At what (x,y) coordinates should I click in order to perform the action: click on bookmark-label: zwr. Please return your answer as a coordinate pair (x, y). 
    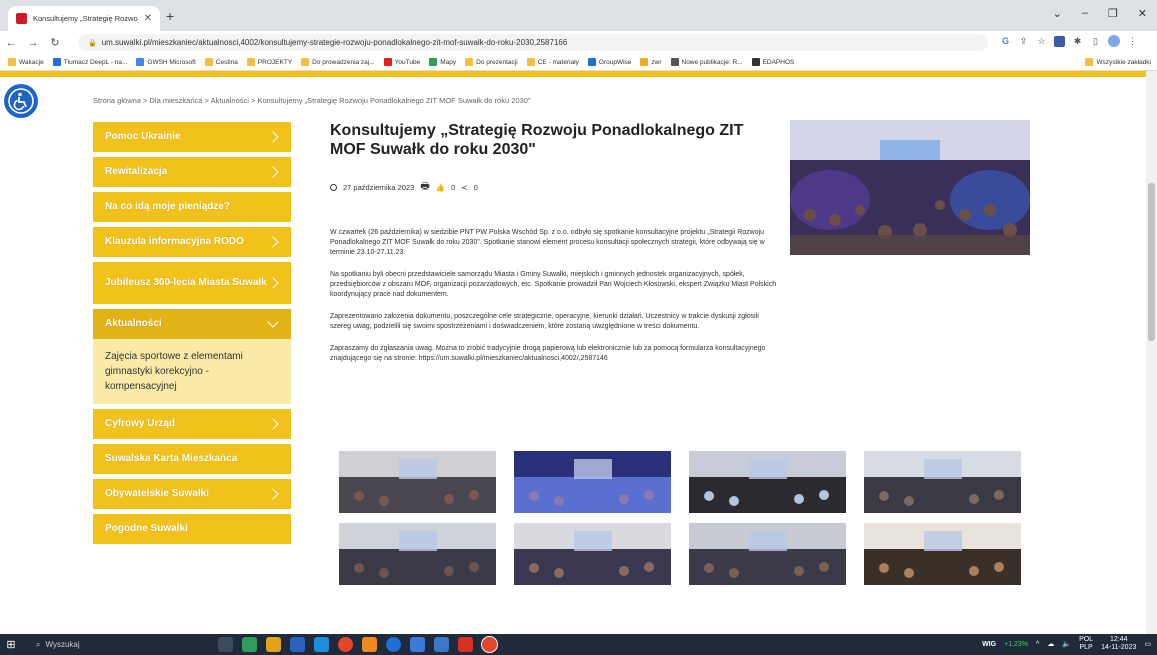
    Looking at the image, I should click on (656, 62).